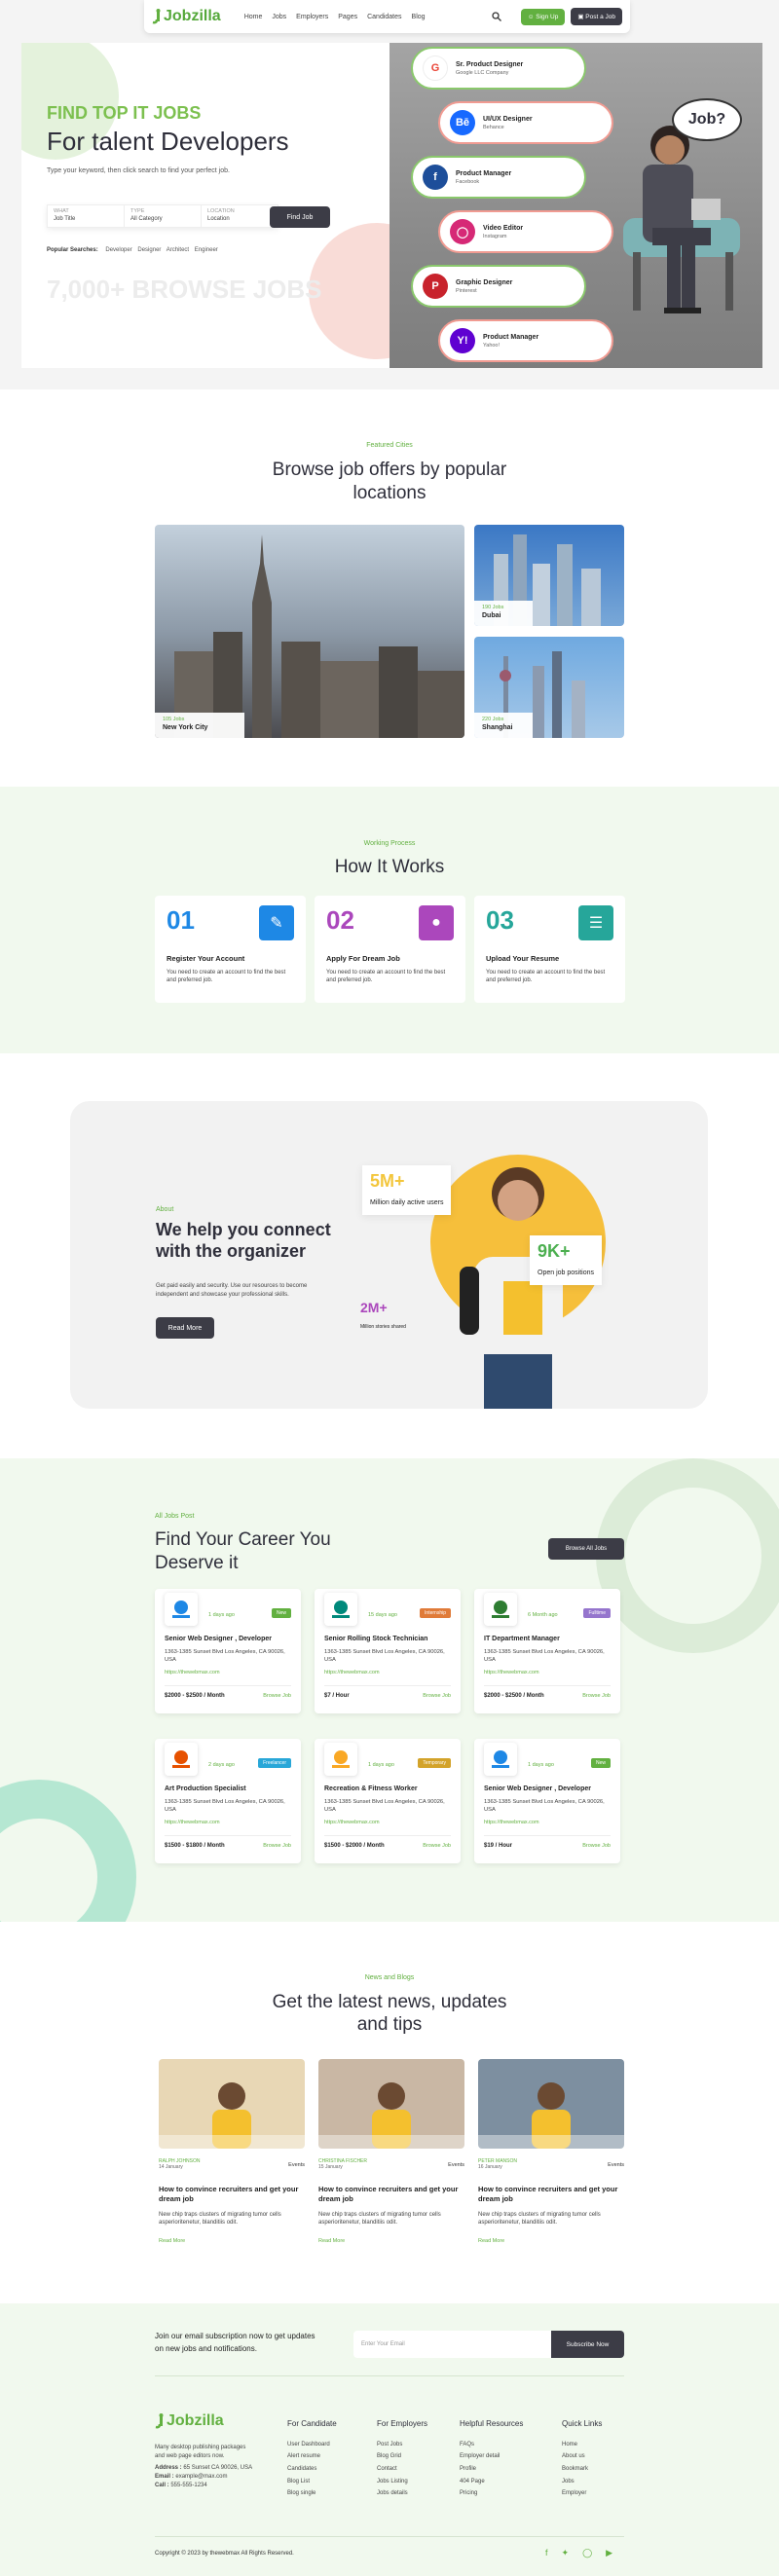 This screenshot has height=2576, width=779. What do you see at coordinates (312, 2456) in the screenshot?
I see `footer-link: Alert resume` at bounding box center [312, 2456].